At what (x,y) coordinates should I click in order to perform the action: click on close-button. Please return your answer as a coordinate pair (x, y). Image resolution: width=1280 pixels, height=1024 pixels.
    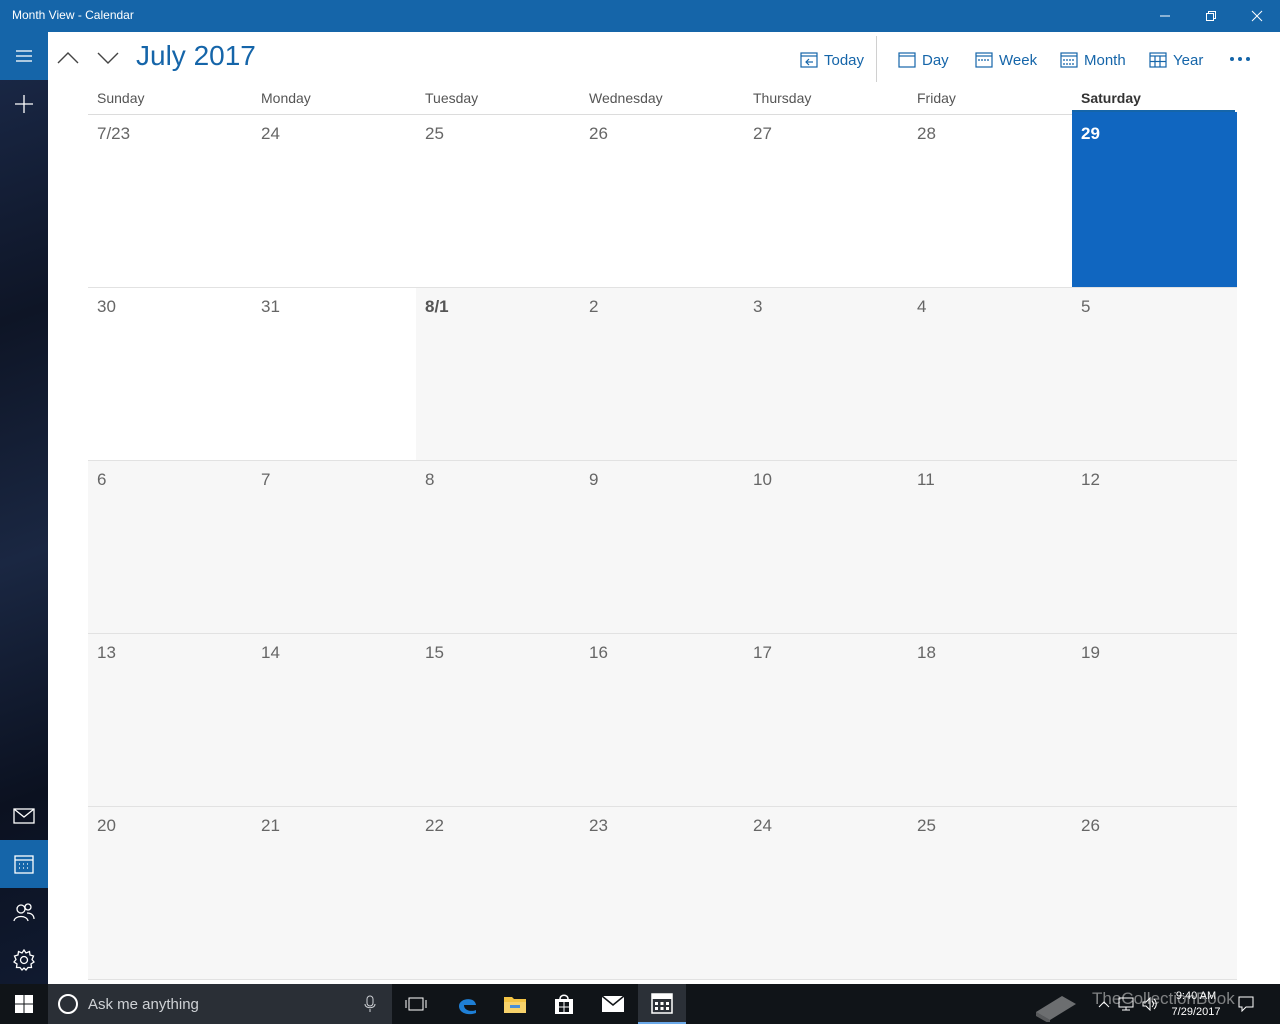
    Looking at the image, I should click on (1257, 16).